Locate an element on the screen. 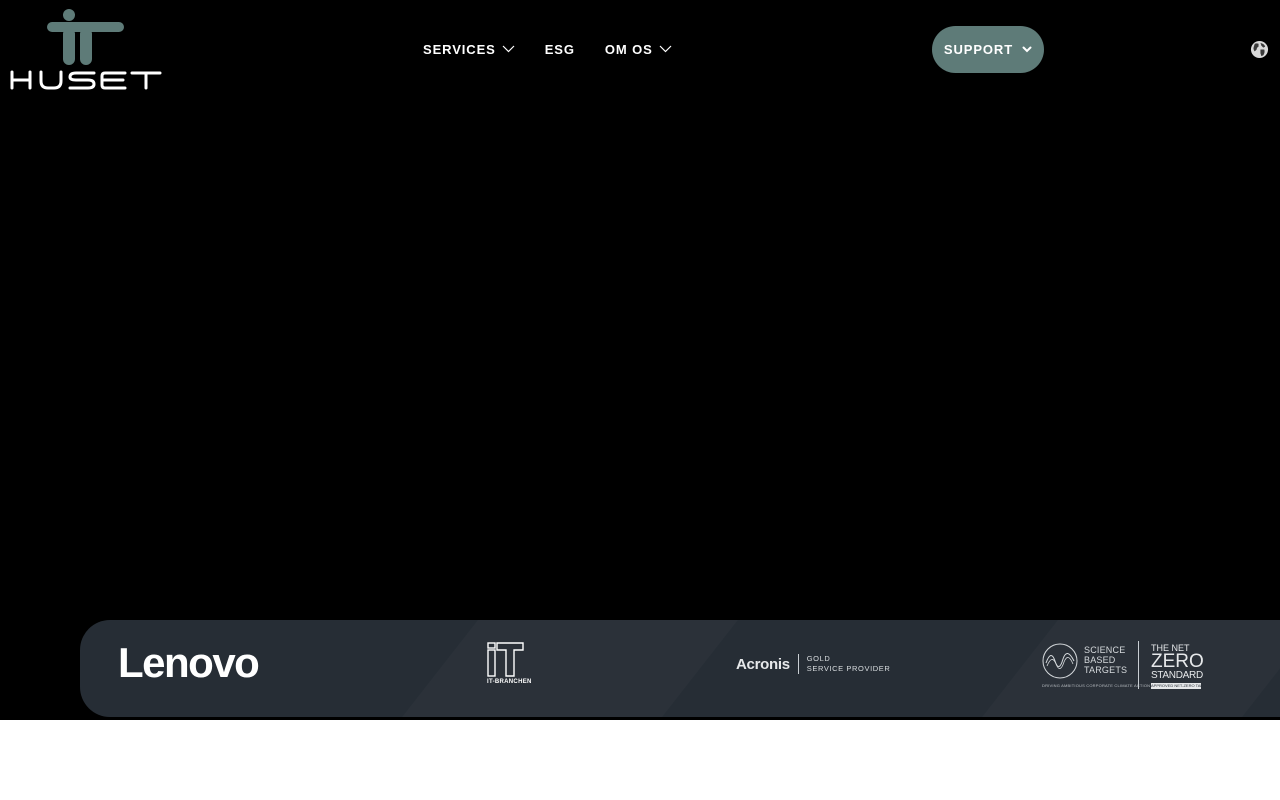 The image size is (1280, 800). it-branchen-mark-icon is located at coordinates (505, 659).